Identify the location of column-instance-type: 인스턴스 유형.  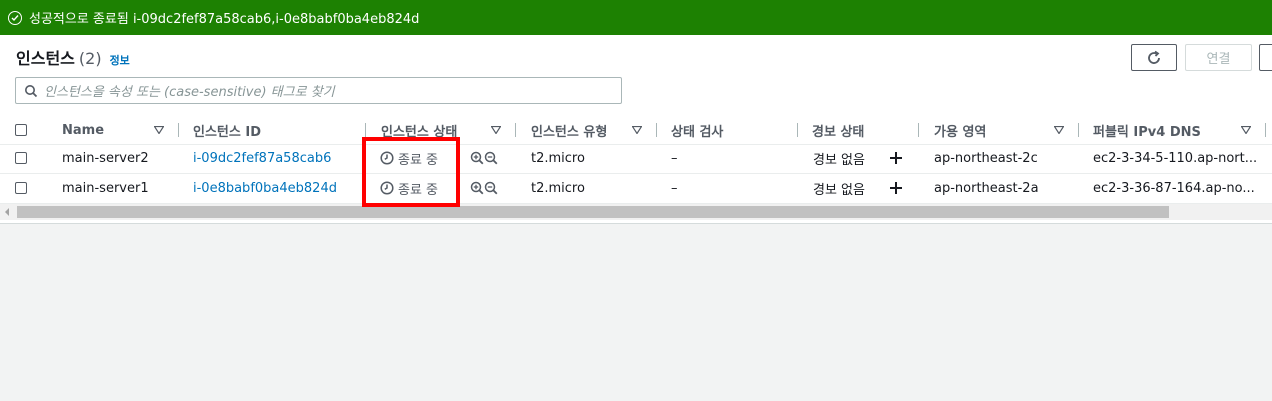
(569, 130).